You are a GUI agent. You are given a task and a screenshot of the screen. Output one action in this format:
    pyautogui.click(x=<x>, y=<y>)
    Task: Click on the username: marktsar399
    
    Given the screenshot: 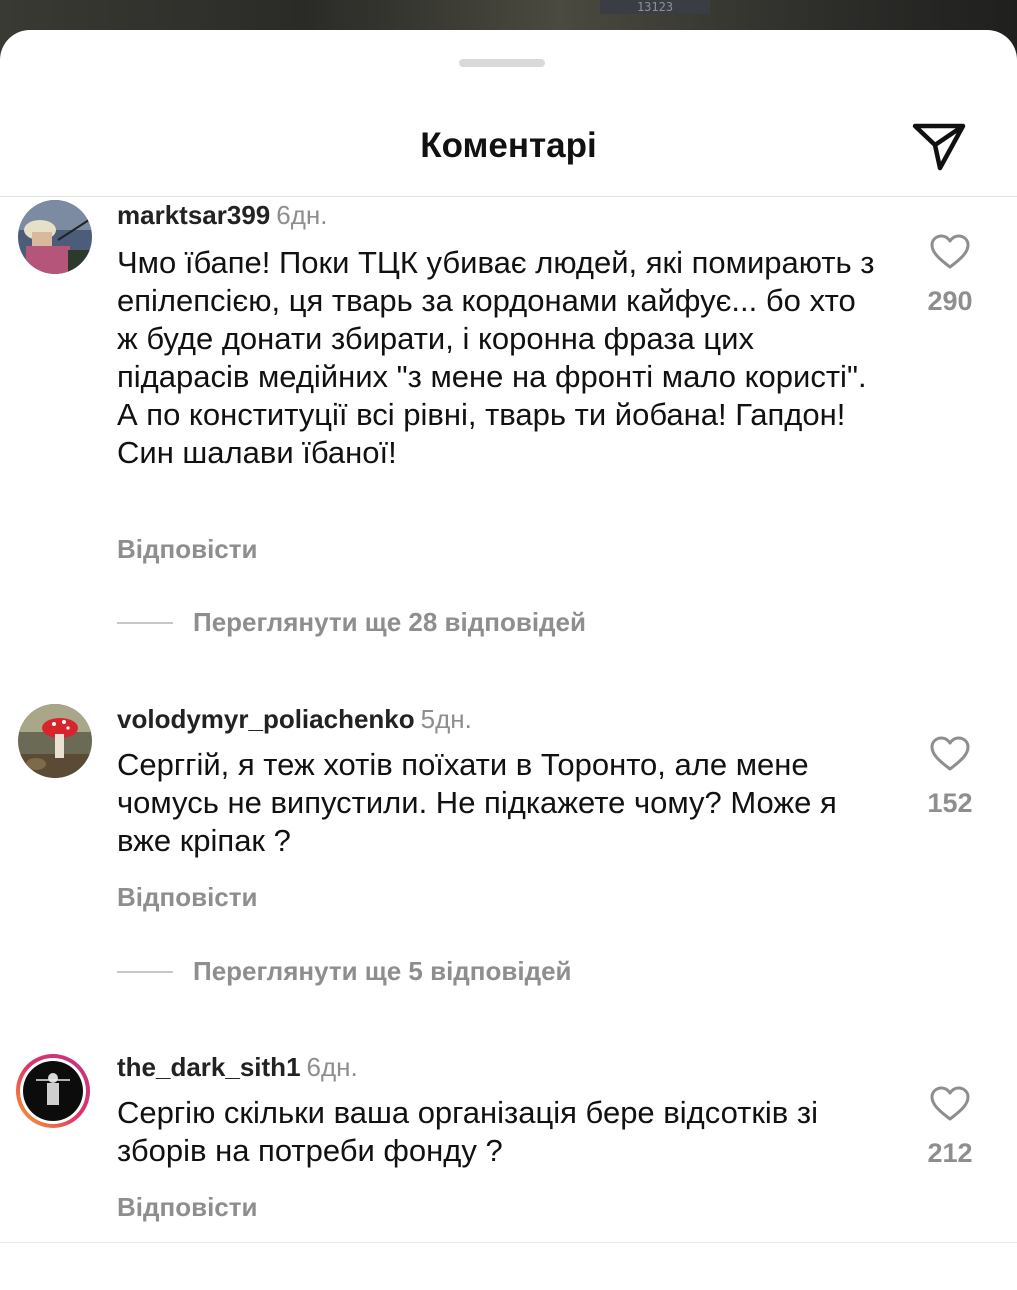 What is the action you would take?
    pyautogui.click(x=193, y=215)
    